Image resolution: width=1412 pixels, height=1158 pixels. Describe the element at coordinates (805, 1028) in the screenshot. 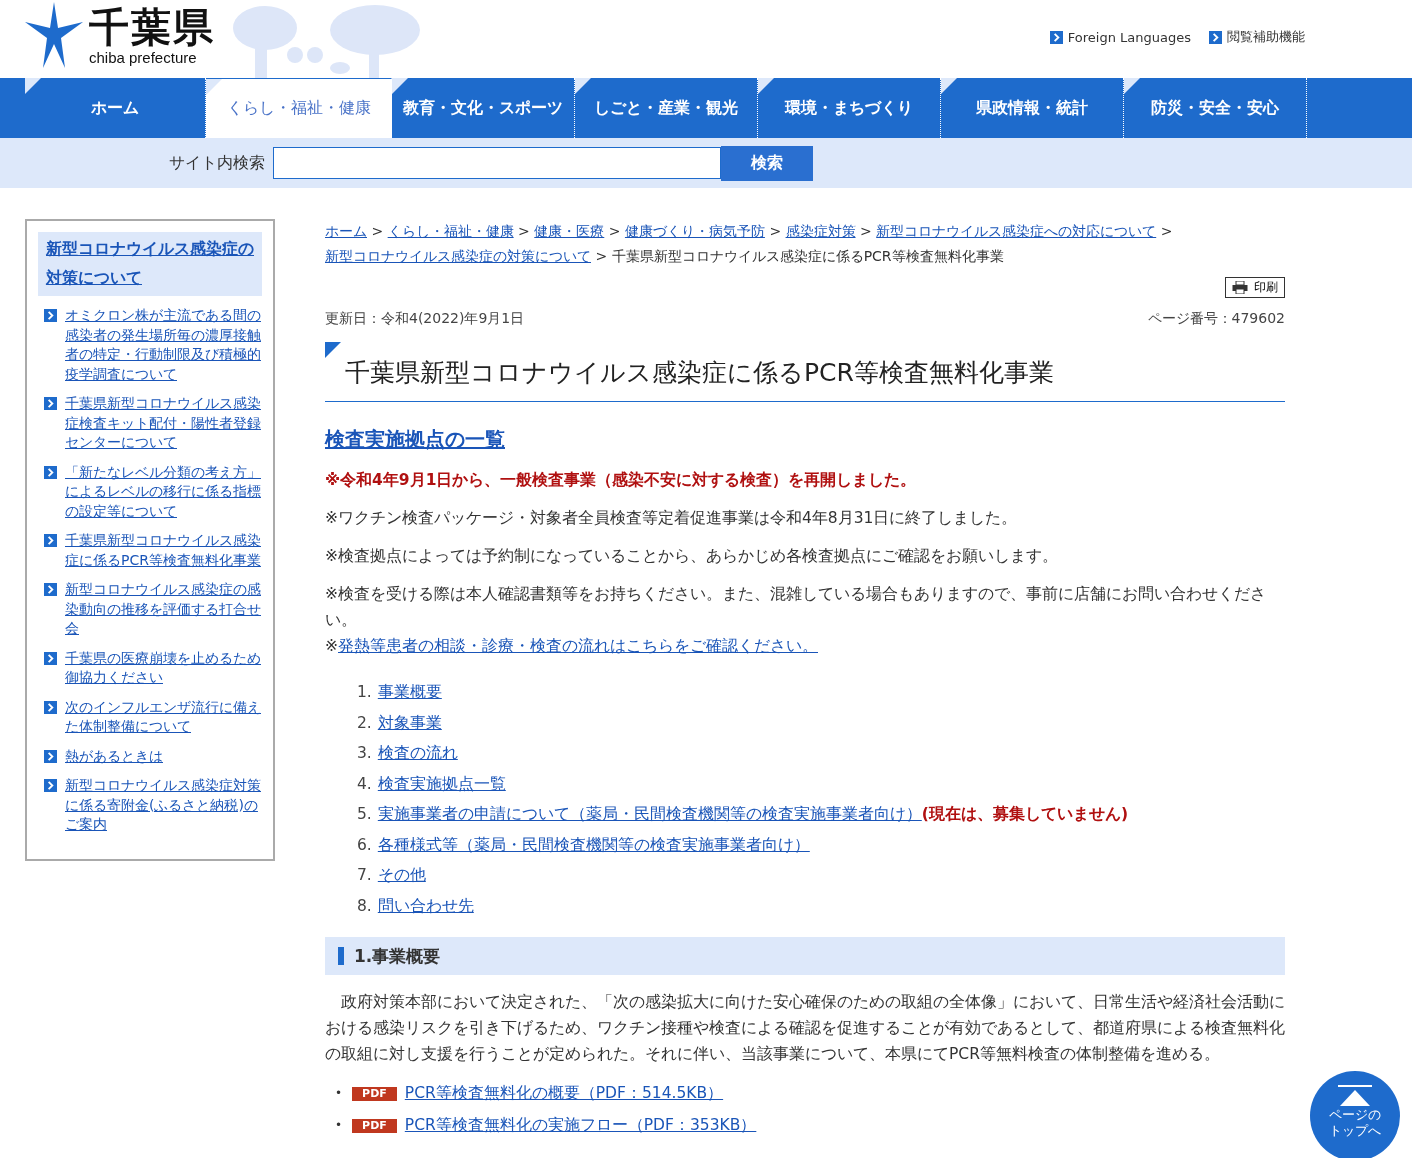

I see `section-paragraph: 政府対策本部において決定された、「次の感染拡大に向けた安心確保のための取組の全体像」において、日常生活や経済社会活動における感染リスクを引き下げるため、ワクチン接種や検査による確認を促進することが有効であるとして、都道府県による検査無料化の取組に対し支援を行うことが定められた。それに伴い、当該事業について、本県にてPCR等無料検査の体制整備を進める。` at that location.